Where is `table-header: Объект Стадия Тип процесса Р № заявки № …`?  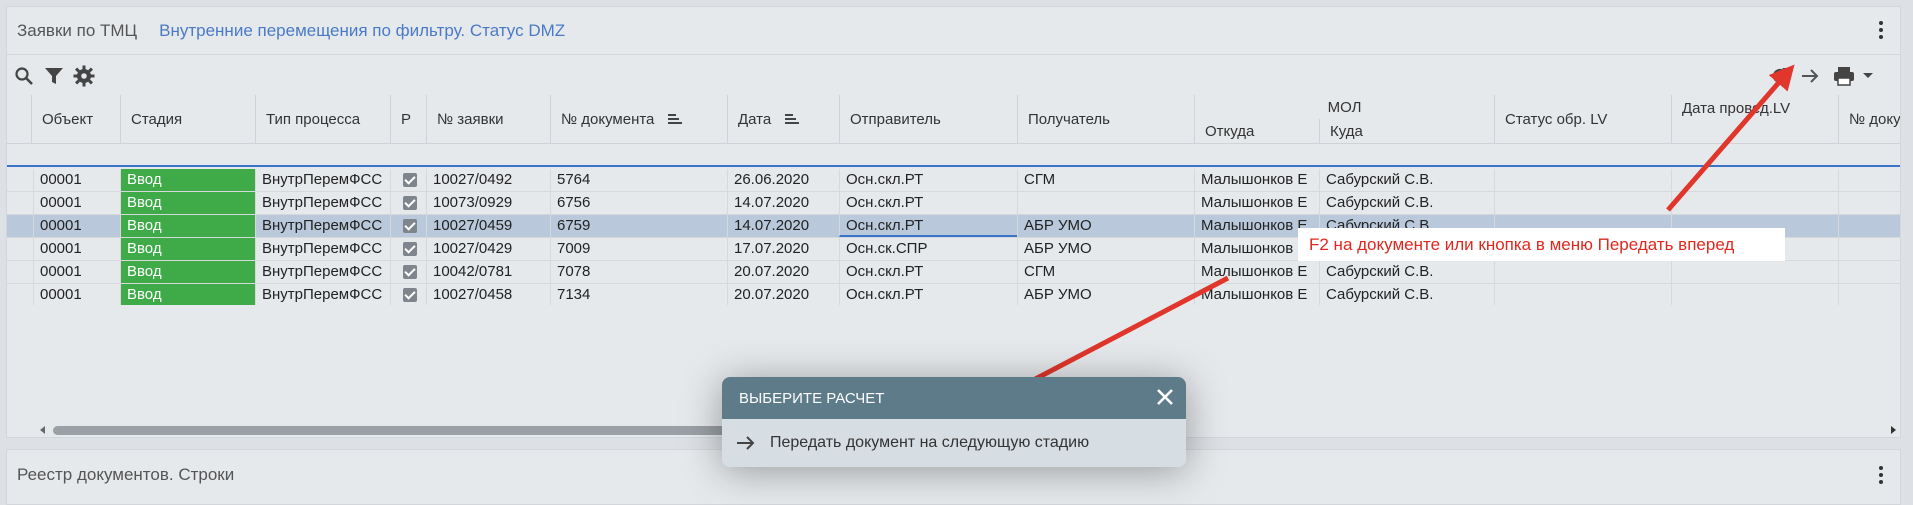
table-header: Объект Стадия Тип процесса Р № заявки № … is located at coordinates (953, 131).